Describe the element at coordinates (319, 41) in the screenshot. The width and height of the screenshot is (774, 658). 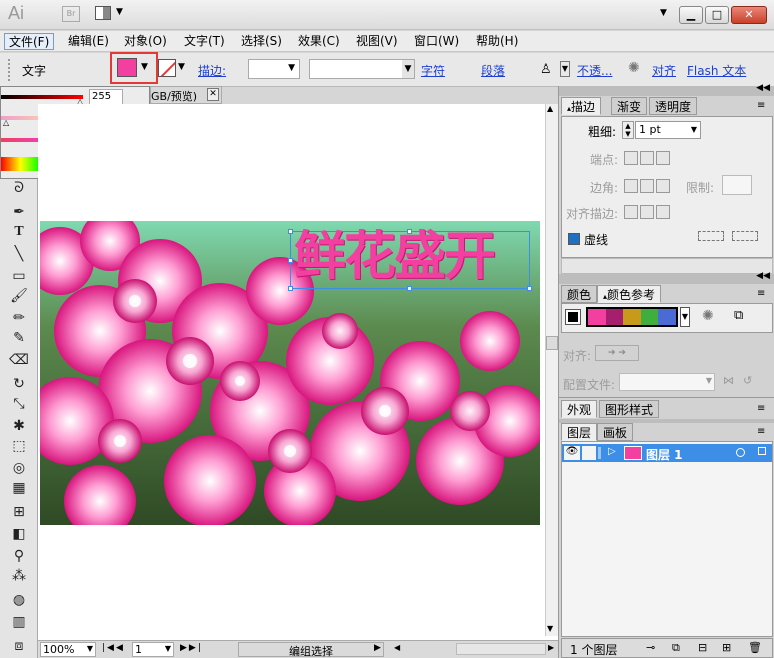
I see `menu-effect: 效果(C)` at that location.